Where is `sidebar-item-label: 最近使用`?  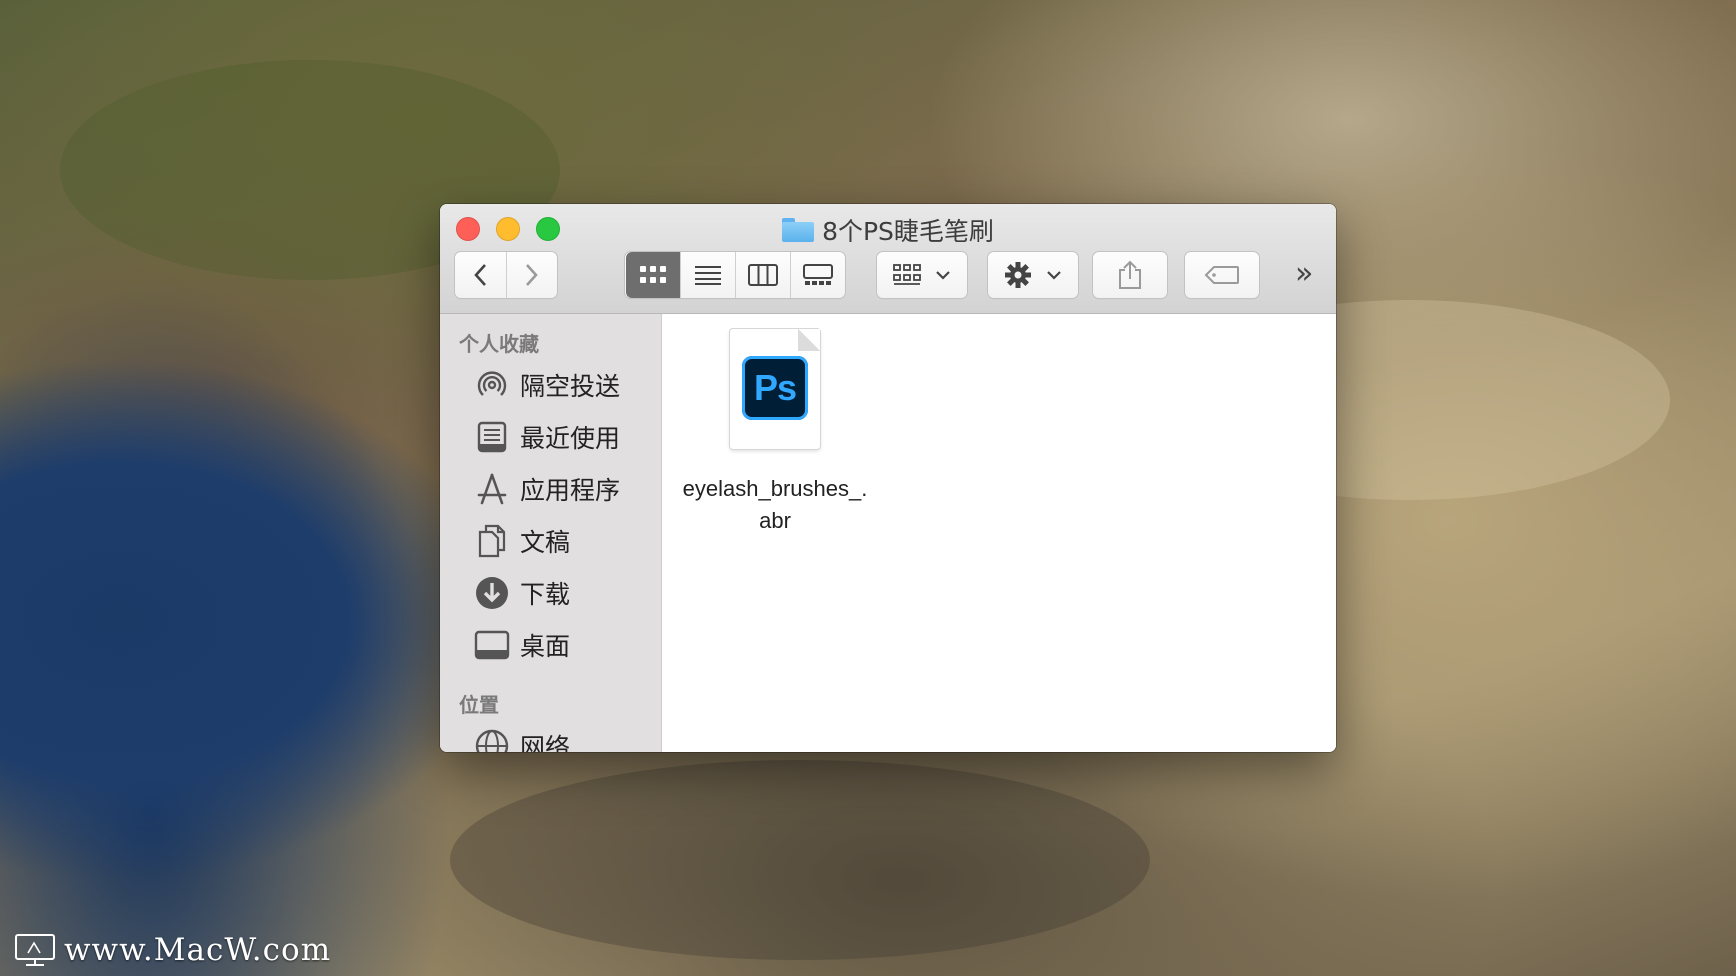 sidebar-item-label: 最近使用 is located at coordinates (570, 438).